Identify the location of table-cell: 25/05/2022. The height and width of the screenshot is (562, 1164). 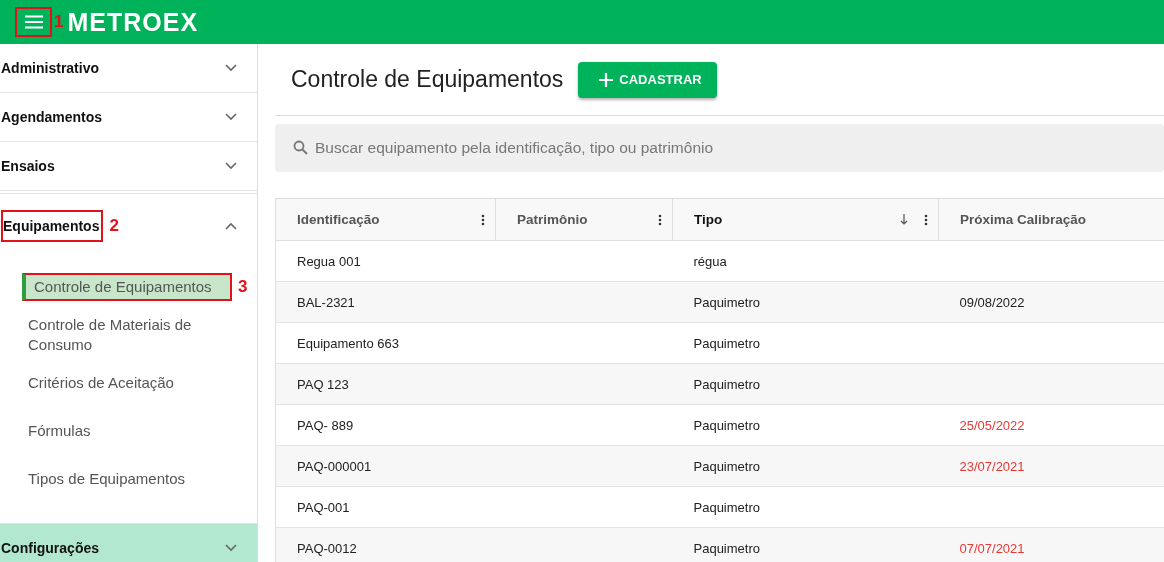
(1051, 425).